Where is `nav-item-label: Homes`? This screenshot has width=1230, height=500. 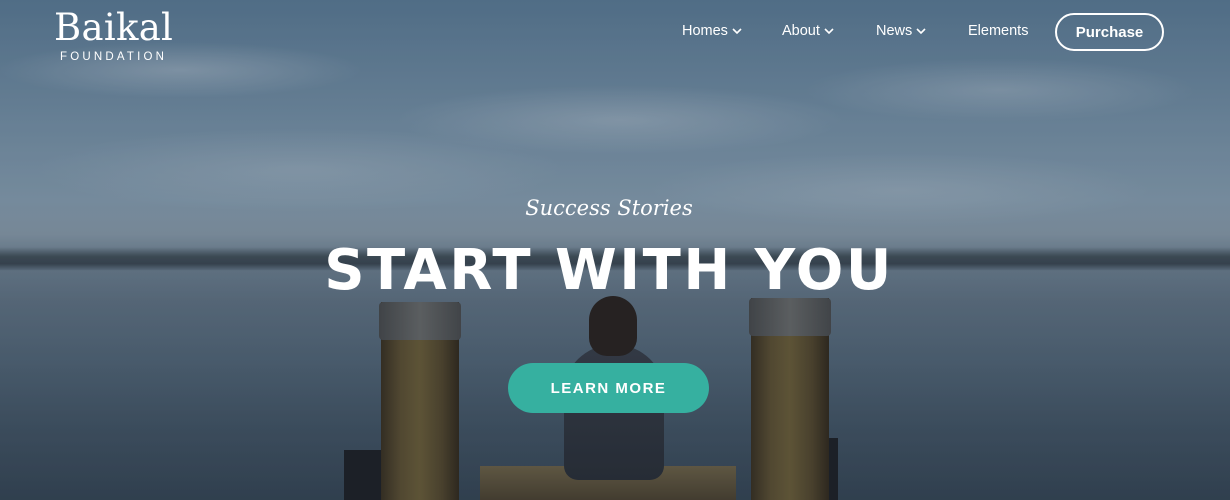 nav-item-label: Homes is located at coordinates (705, 31).